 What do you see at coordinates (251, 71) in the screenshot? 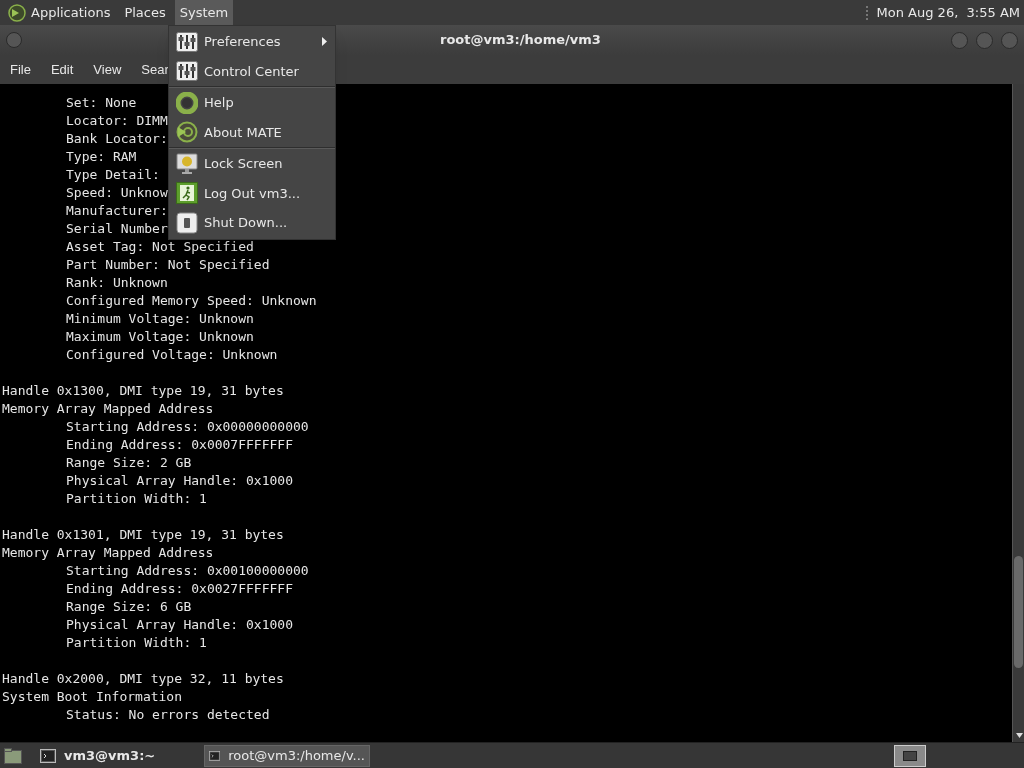
I see `menu-item: Control Center` at bounding box center [251, 71].